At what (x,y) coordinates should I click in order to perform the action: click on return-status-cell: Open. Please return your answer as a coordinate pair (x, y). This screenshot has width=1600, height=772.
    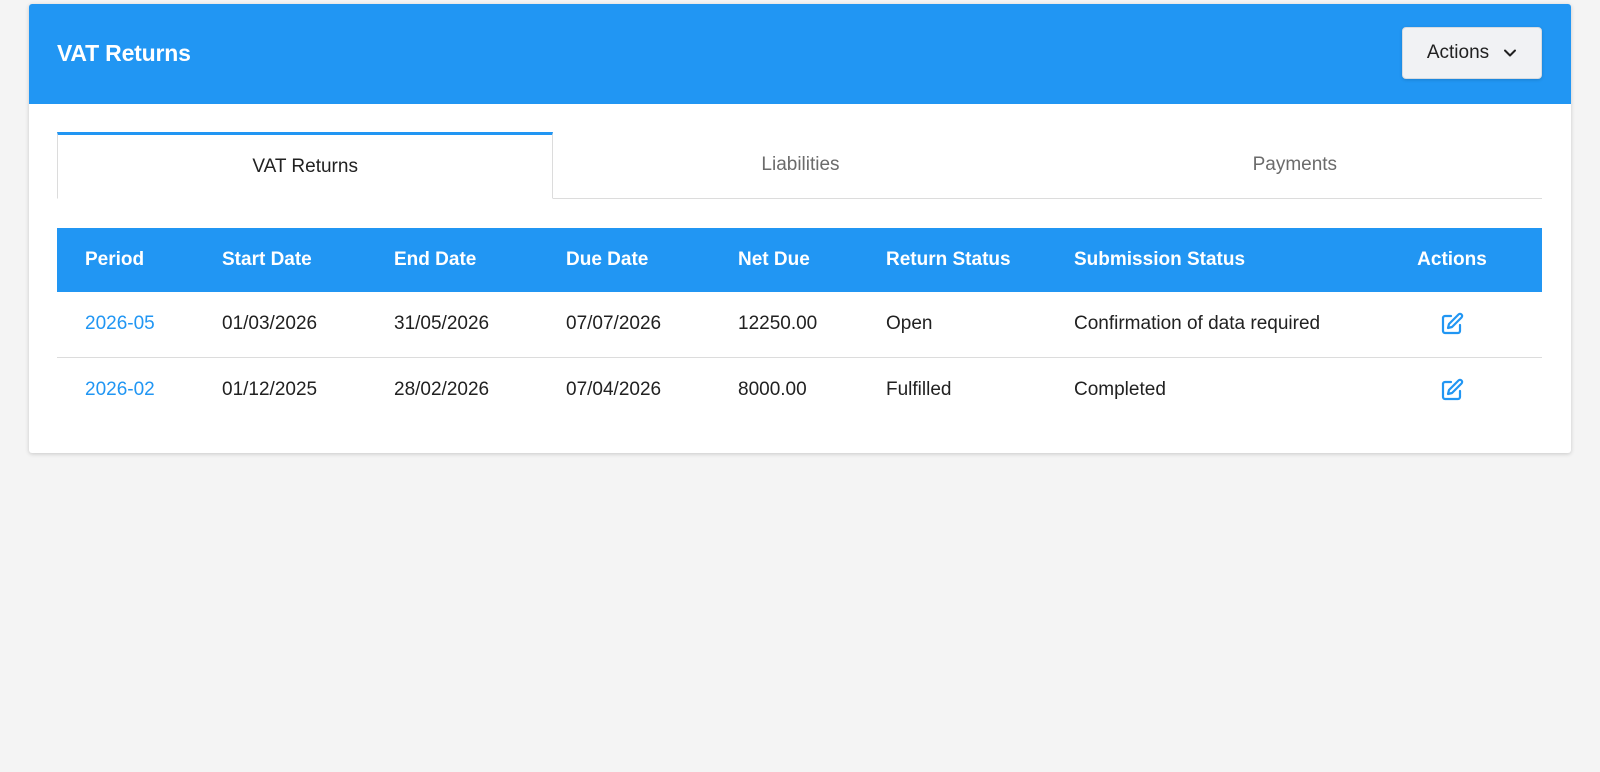
    Looking at the image, I should click on (909, 324).